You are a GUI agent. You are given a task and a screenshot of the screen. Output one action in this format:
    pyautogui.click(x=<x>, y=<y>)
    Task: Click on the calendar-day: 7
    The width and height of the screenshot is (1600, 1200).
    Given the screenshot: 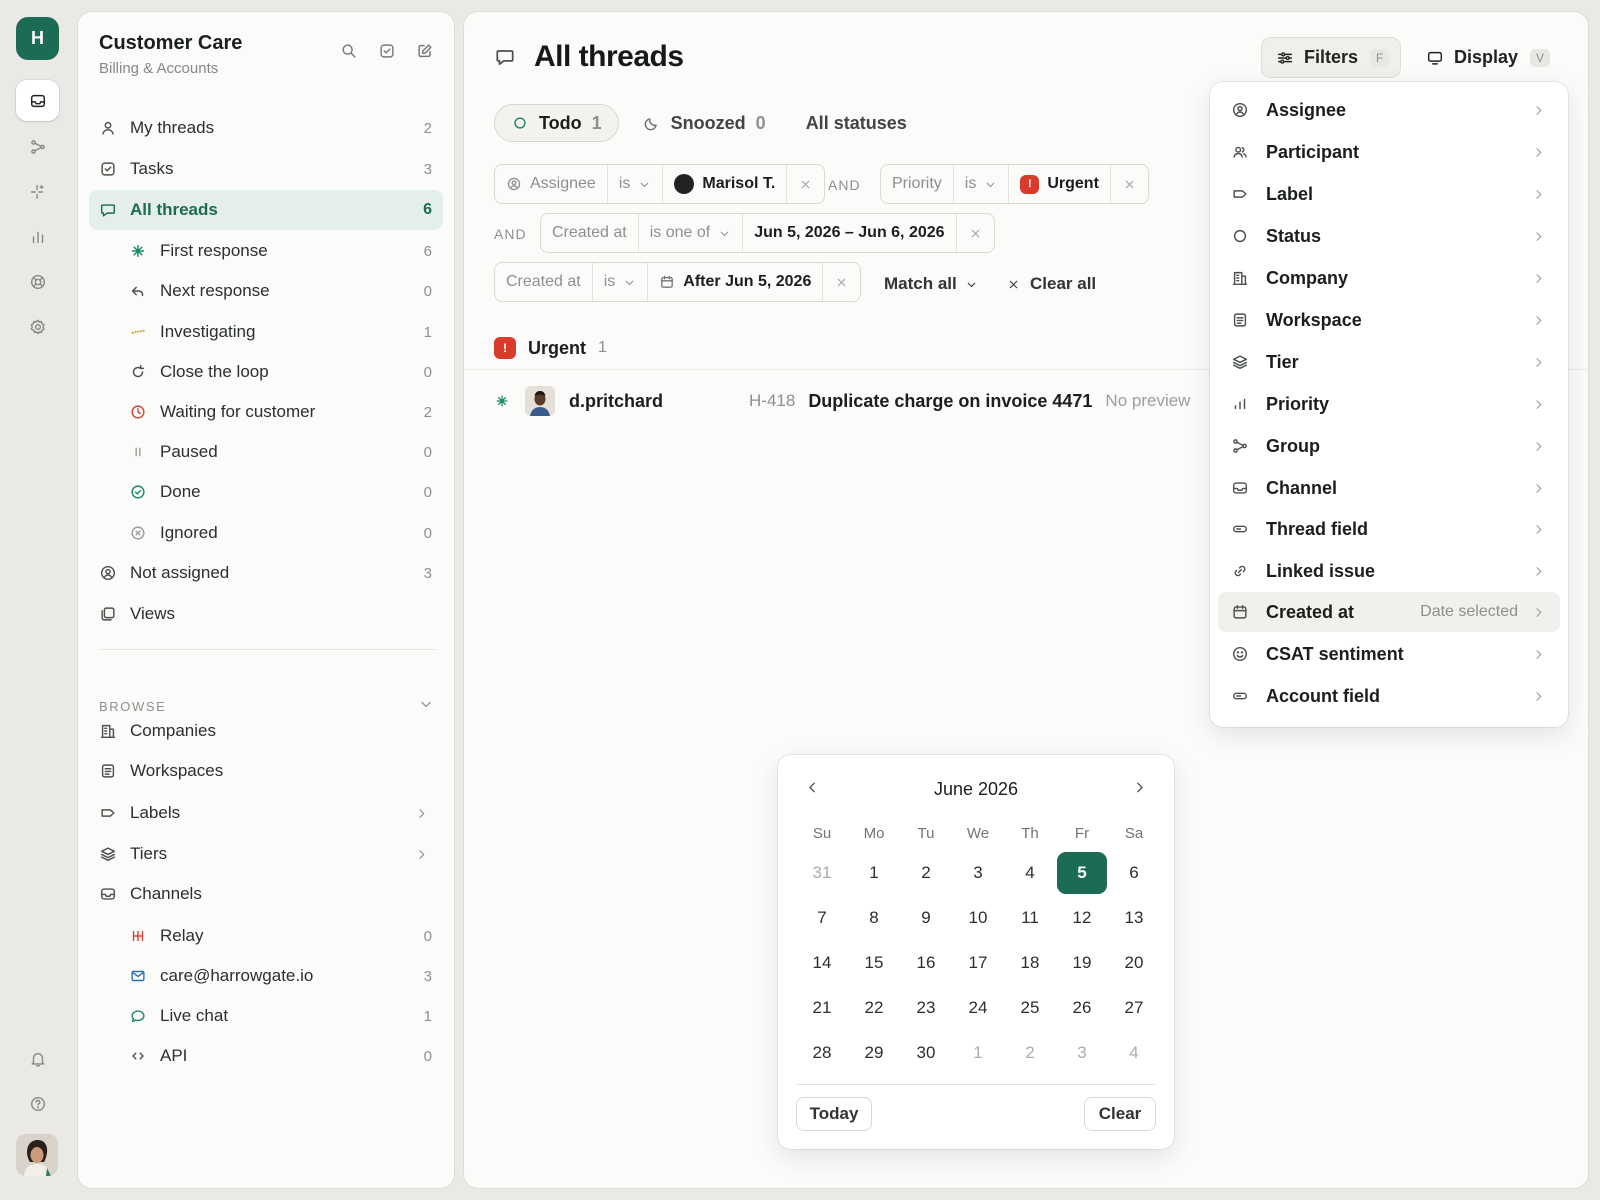 What is the action you would take?
    pyautogui.click(x=822, y=918)
    